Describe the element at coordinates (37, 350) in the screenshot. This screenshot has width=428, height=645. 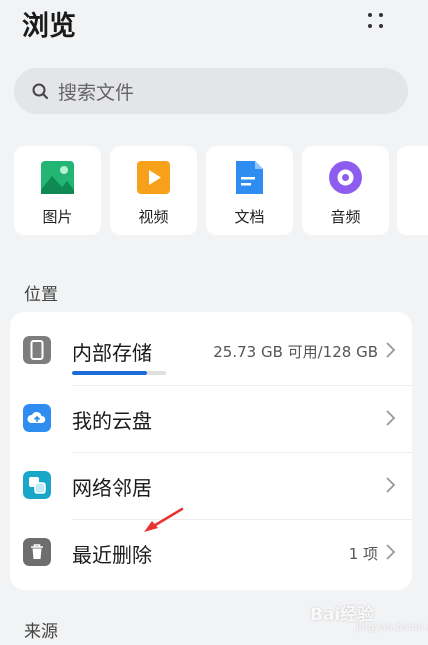
I see `phone-storage-icon` at that location.